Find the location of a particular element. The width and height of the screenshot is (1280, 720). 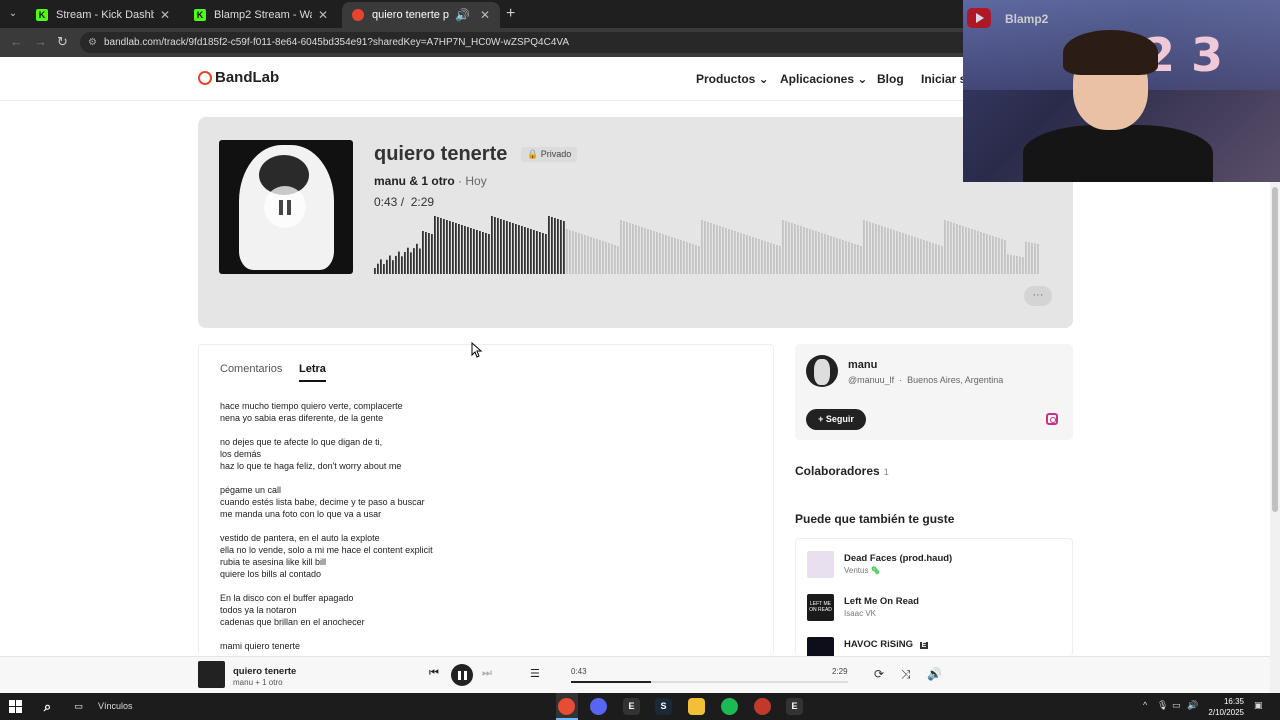

windows-start-icon is located at coordinates (15, 706).